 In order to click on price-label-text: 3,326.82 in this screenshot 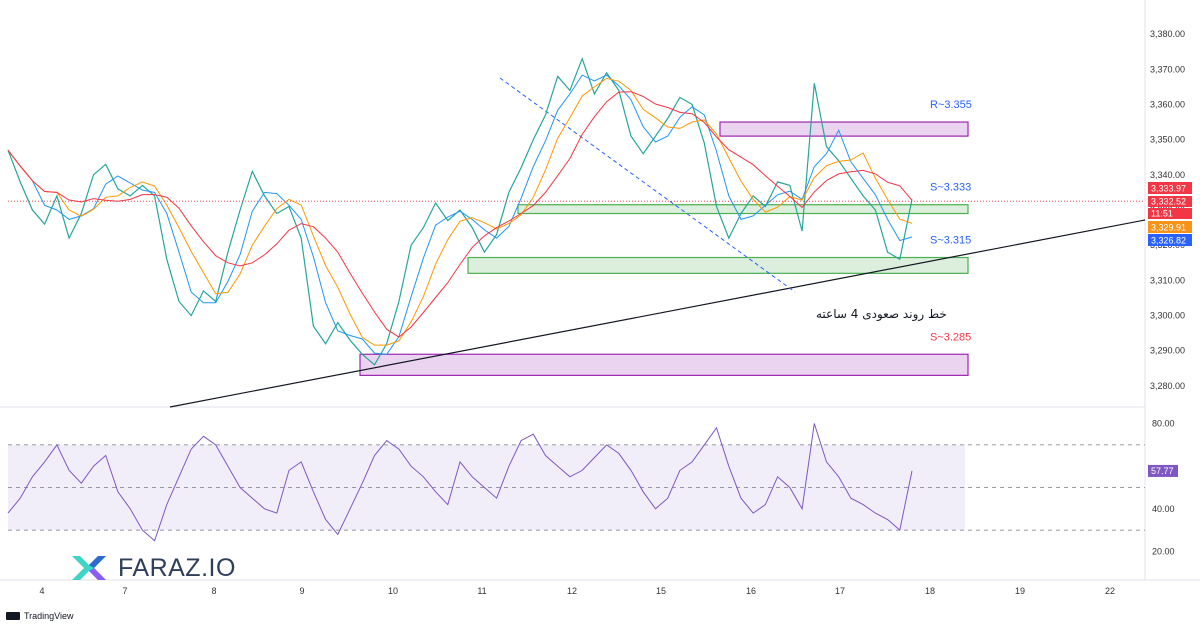, I will do `click(1168, 241)`.